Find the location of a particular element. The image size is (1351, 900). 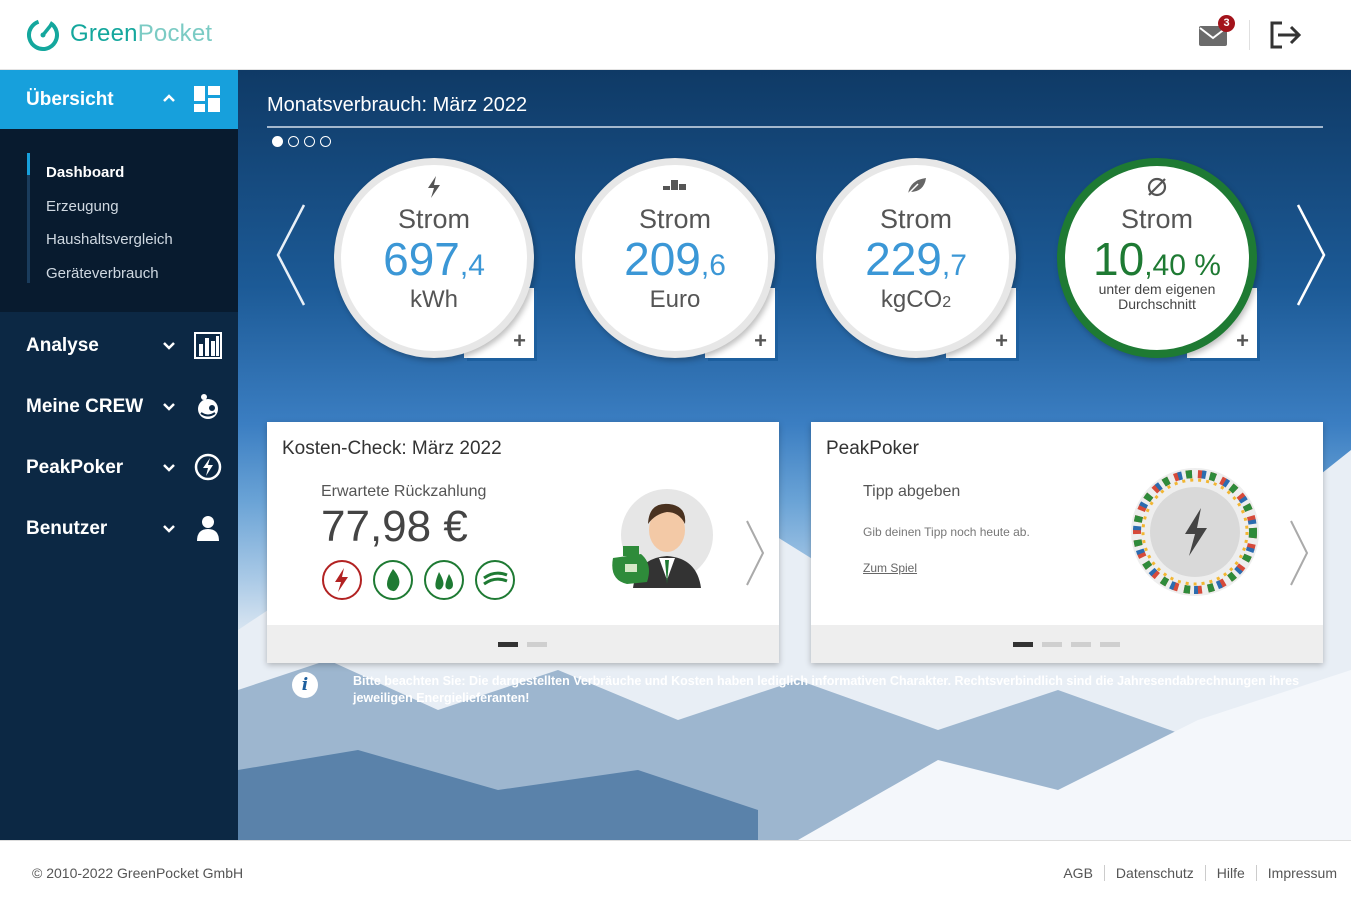

kpi-value-dec: ,6 is located at coordinates (713, 265).